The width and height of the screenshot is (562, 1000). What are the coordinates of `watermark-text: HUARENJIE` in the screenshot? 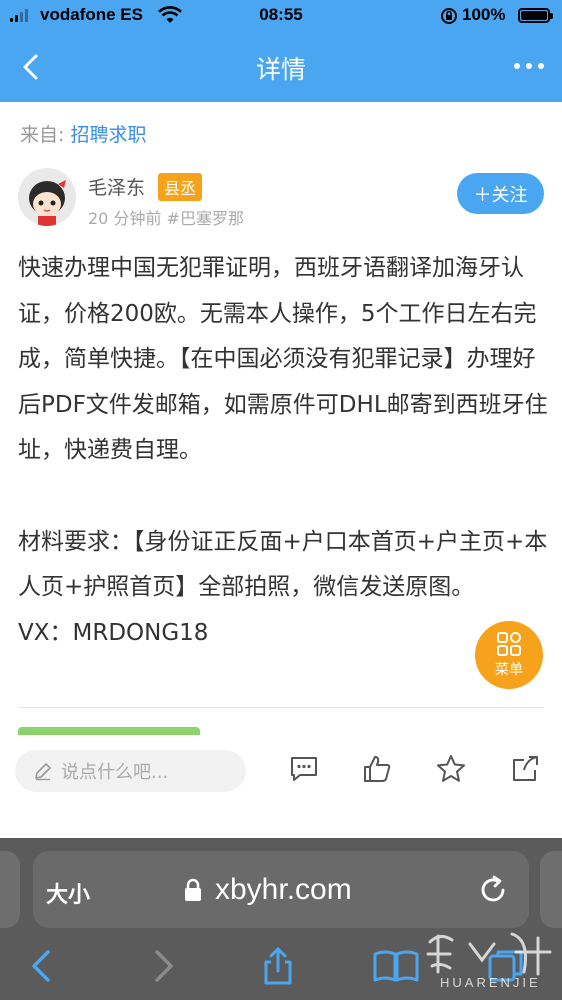 It's located at (490, 982).